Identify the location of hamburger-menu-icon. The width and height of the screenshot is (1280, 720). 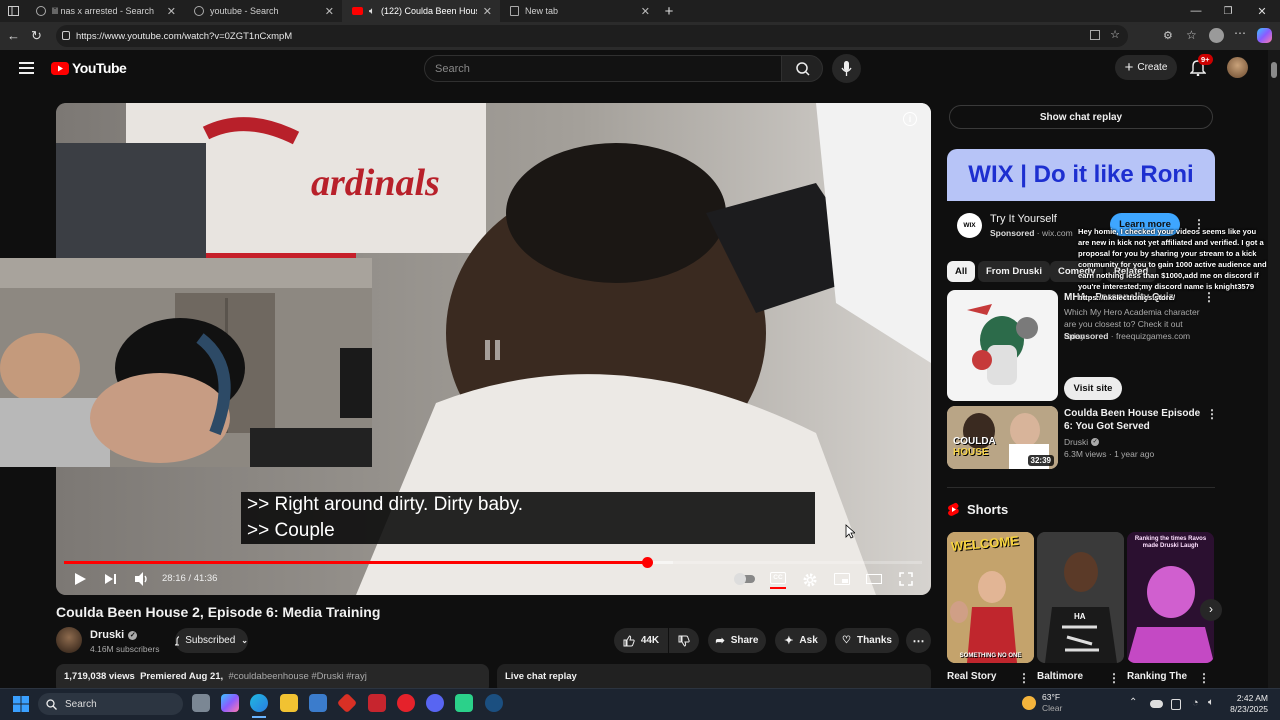
(26, 68).